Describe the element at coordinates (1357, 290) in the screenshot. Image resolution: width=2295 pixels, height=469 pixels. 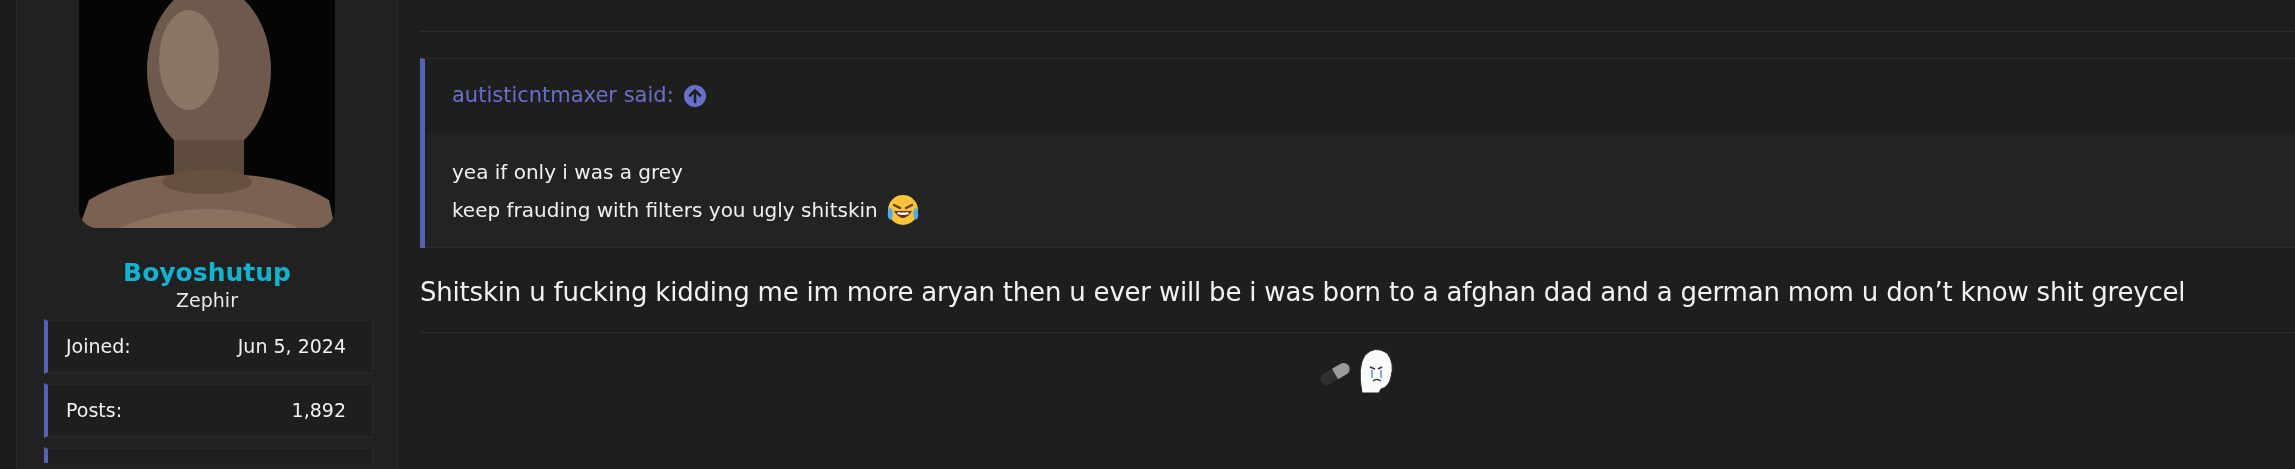
I see `post-text: Shitskin u fucking kidding me im more aryan then u ever will be i was born to a afghan dad and a german mom u don’t know shit greycel` at that location.